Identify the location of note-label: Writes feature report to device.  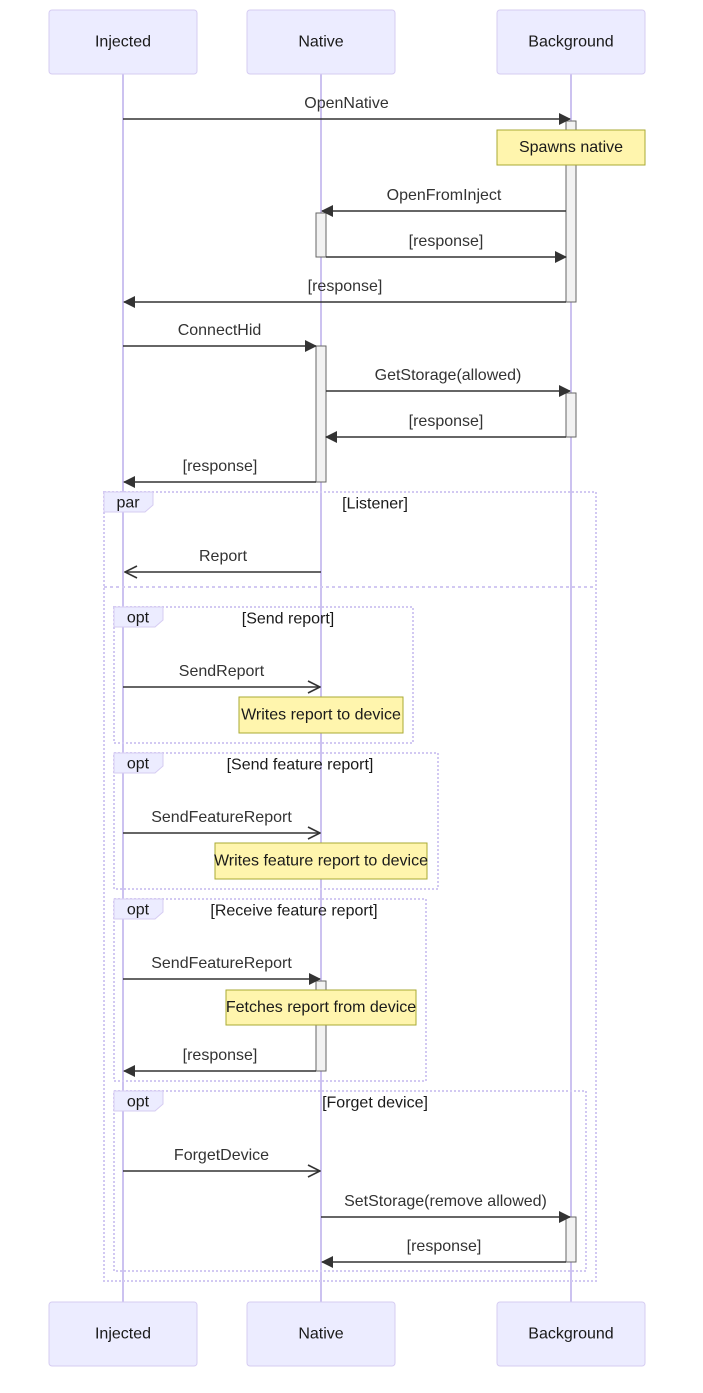
(321, 861).